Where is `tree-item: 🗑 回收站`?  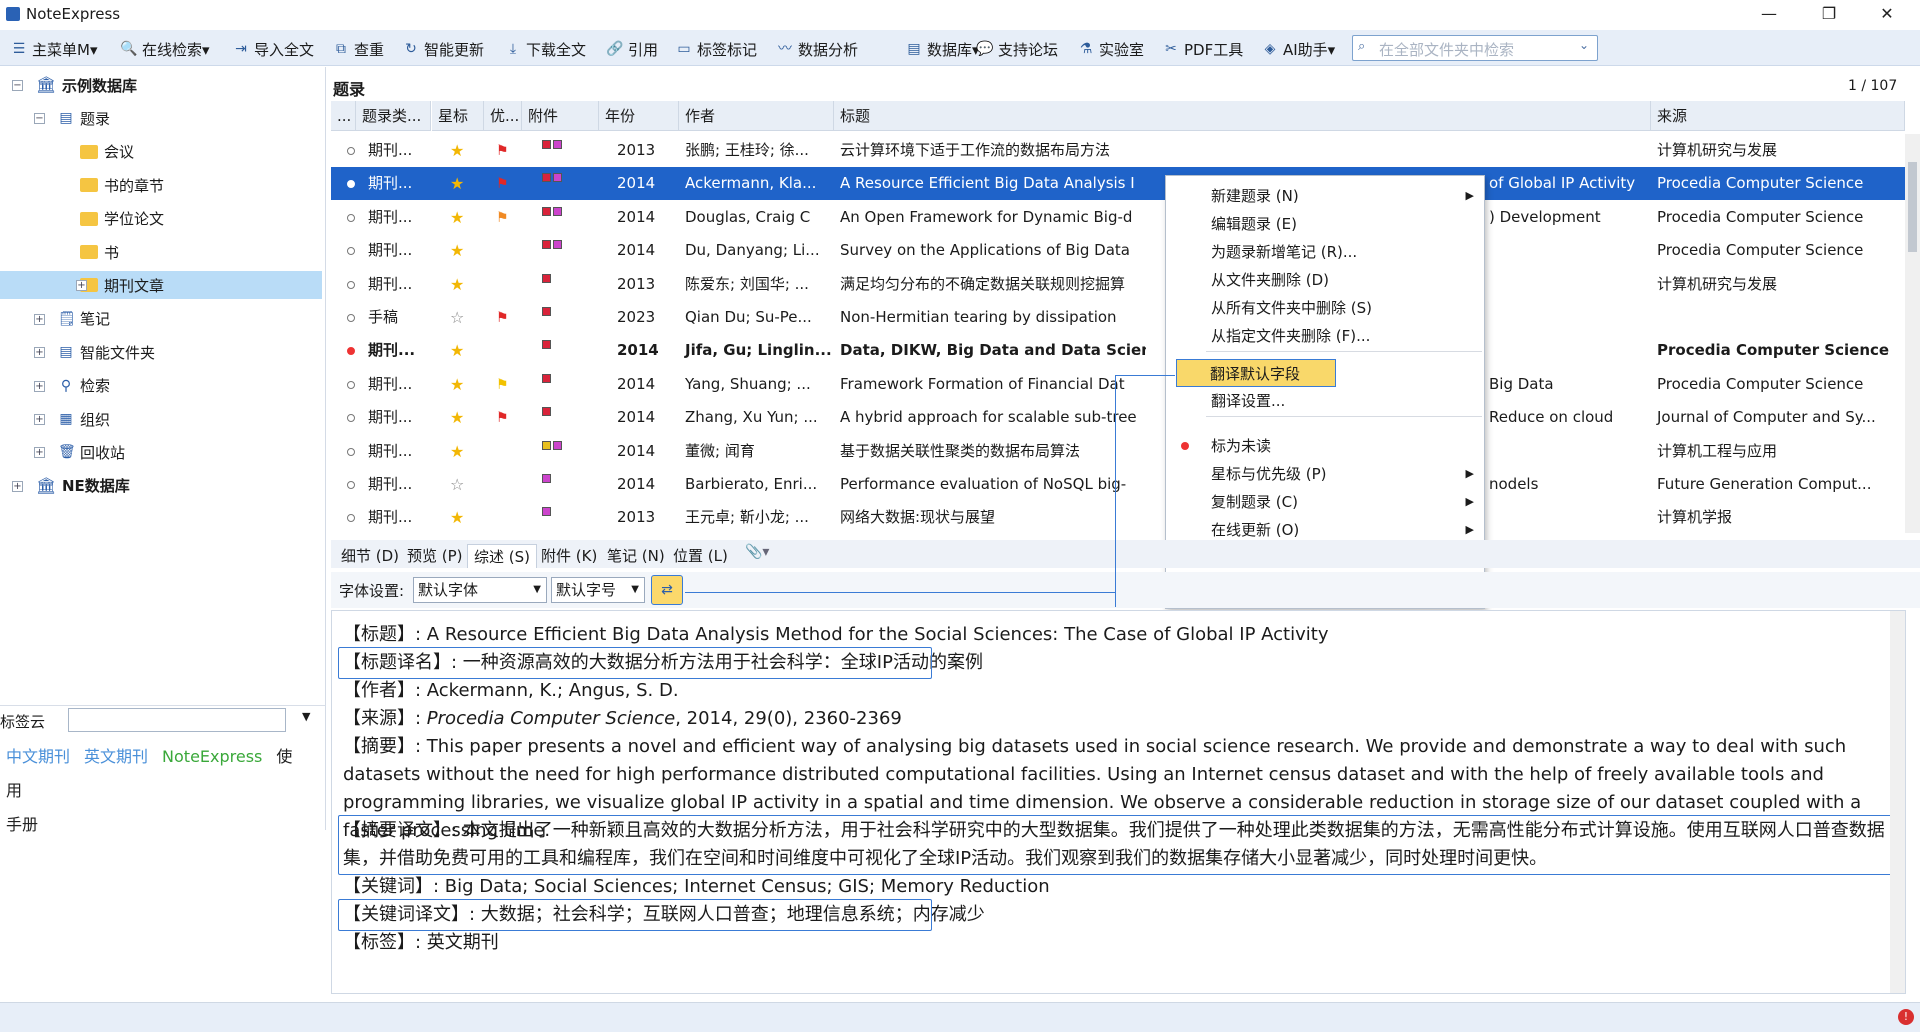 tree-item: 🗑 回收站 is located at coordinates (91, 452).